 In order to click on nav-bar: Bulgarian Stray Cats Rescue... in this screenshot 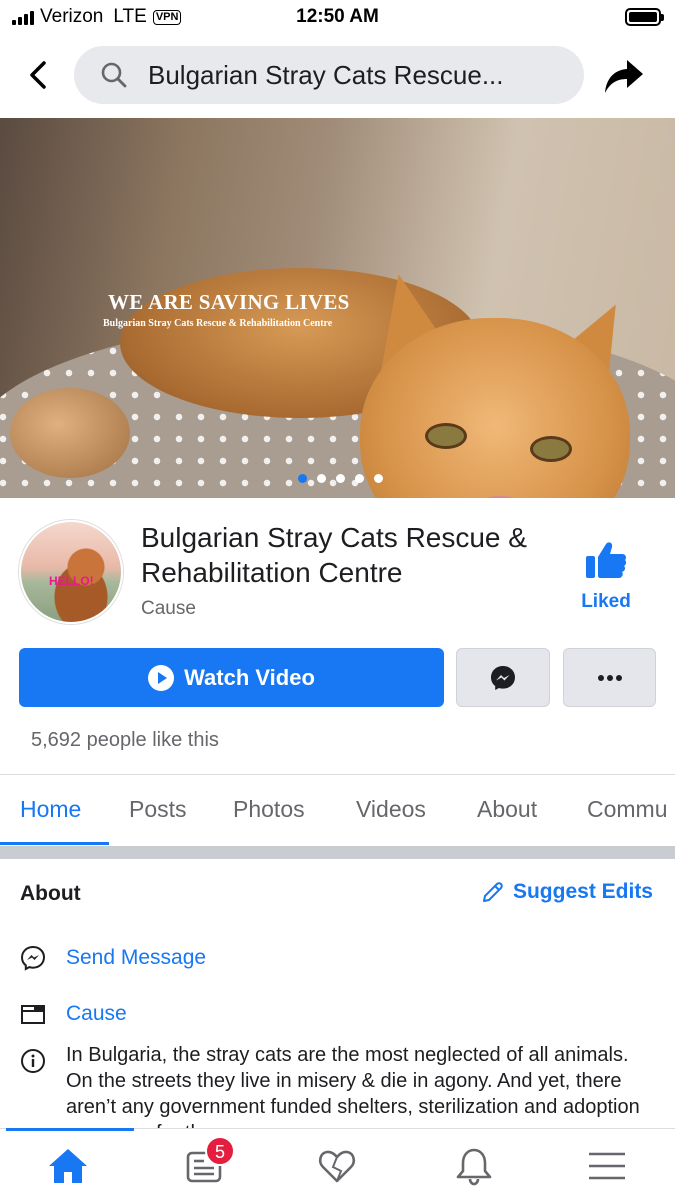, I will do `click(337, 76)`.